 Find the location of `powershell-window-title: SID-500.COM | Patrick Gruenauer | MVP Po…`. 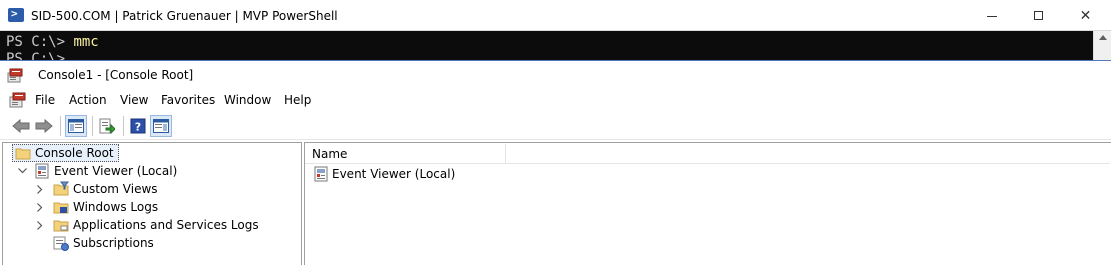

powershell-window-title: SID-500.COM | Patrick Gruenauer | MVP Po… is located at coordinates (184, 16).